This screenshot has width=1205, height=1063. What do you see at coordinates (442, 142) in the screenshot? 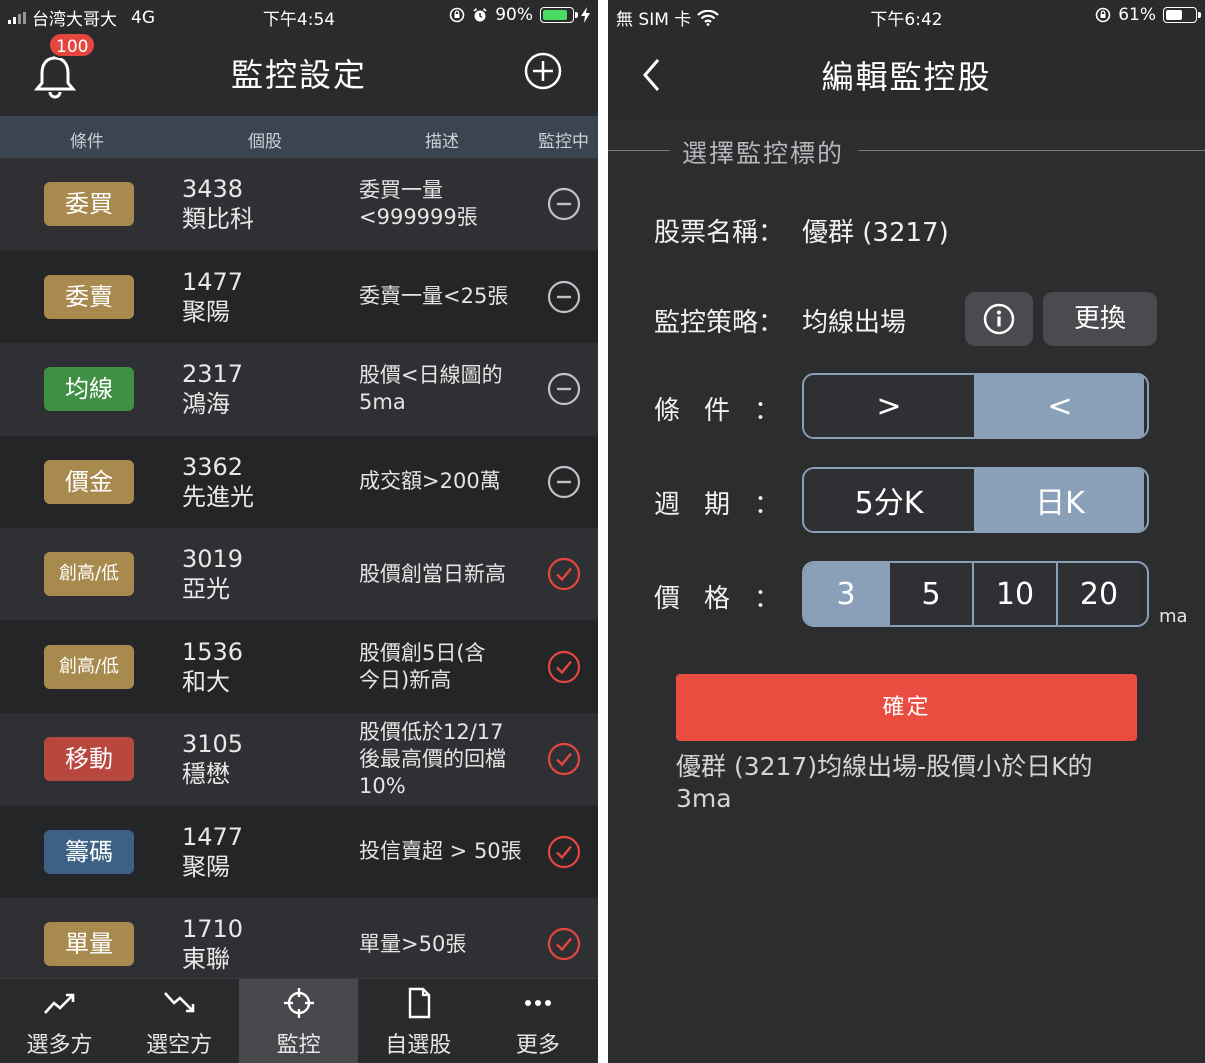
I see `column-header-description: 描述` at bounding box center [442, 142].